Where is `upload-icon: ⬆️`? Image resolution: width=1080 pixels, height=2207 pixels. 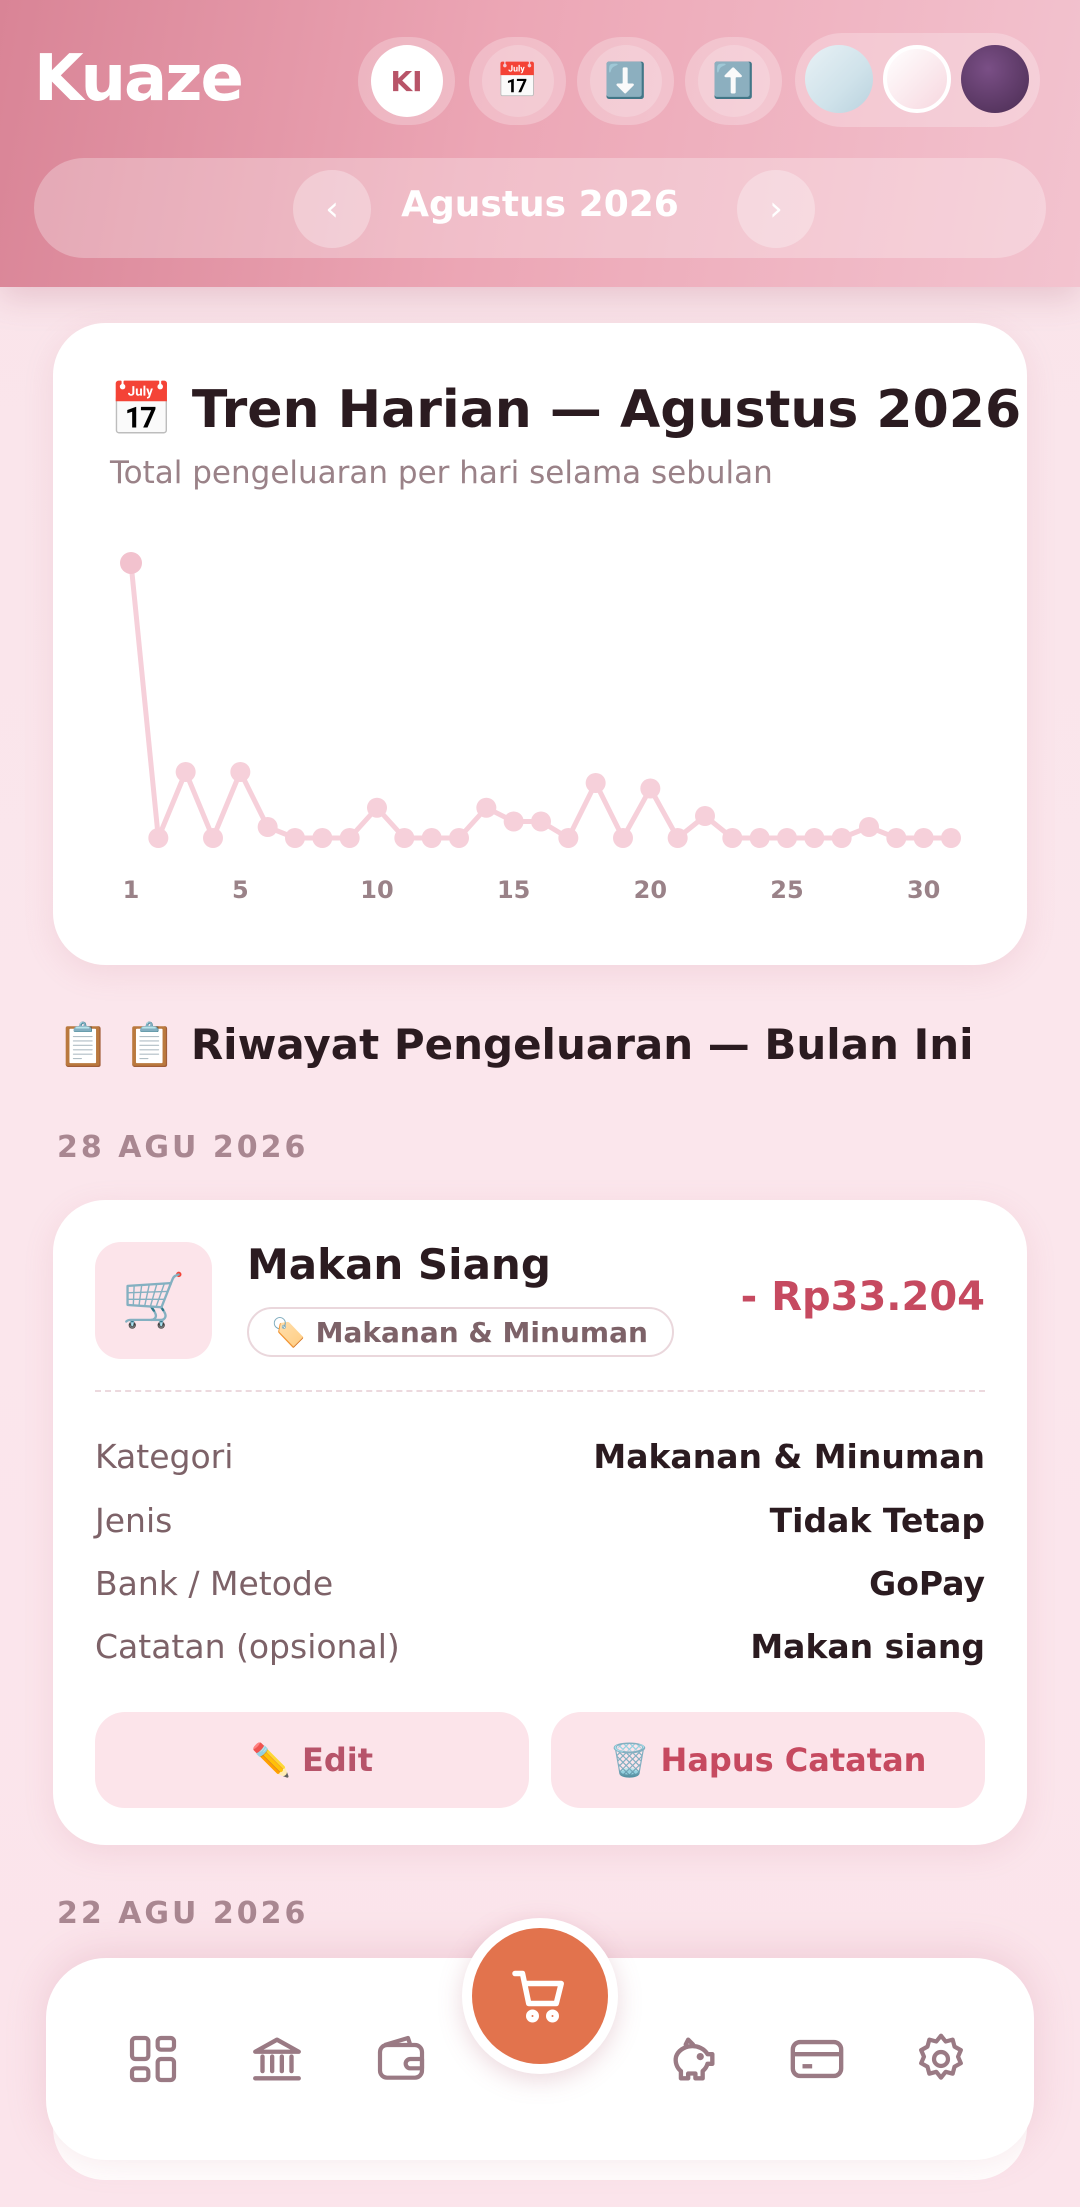
upload-icon: ⬆️ is located at coordinates (733, 81).